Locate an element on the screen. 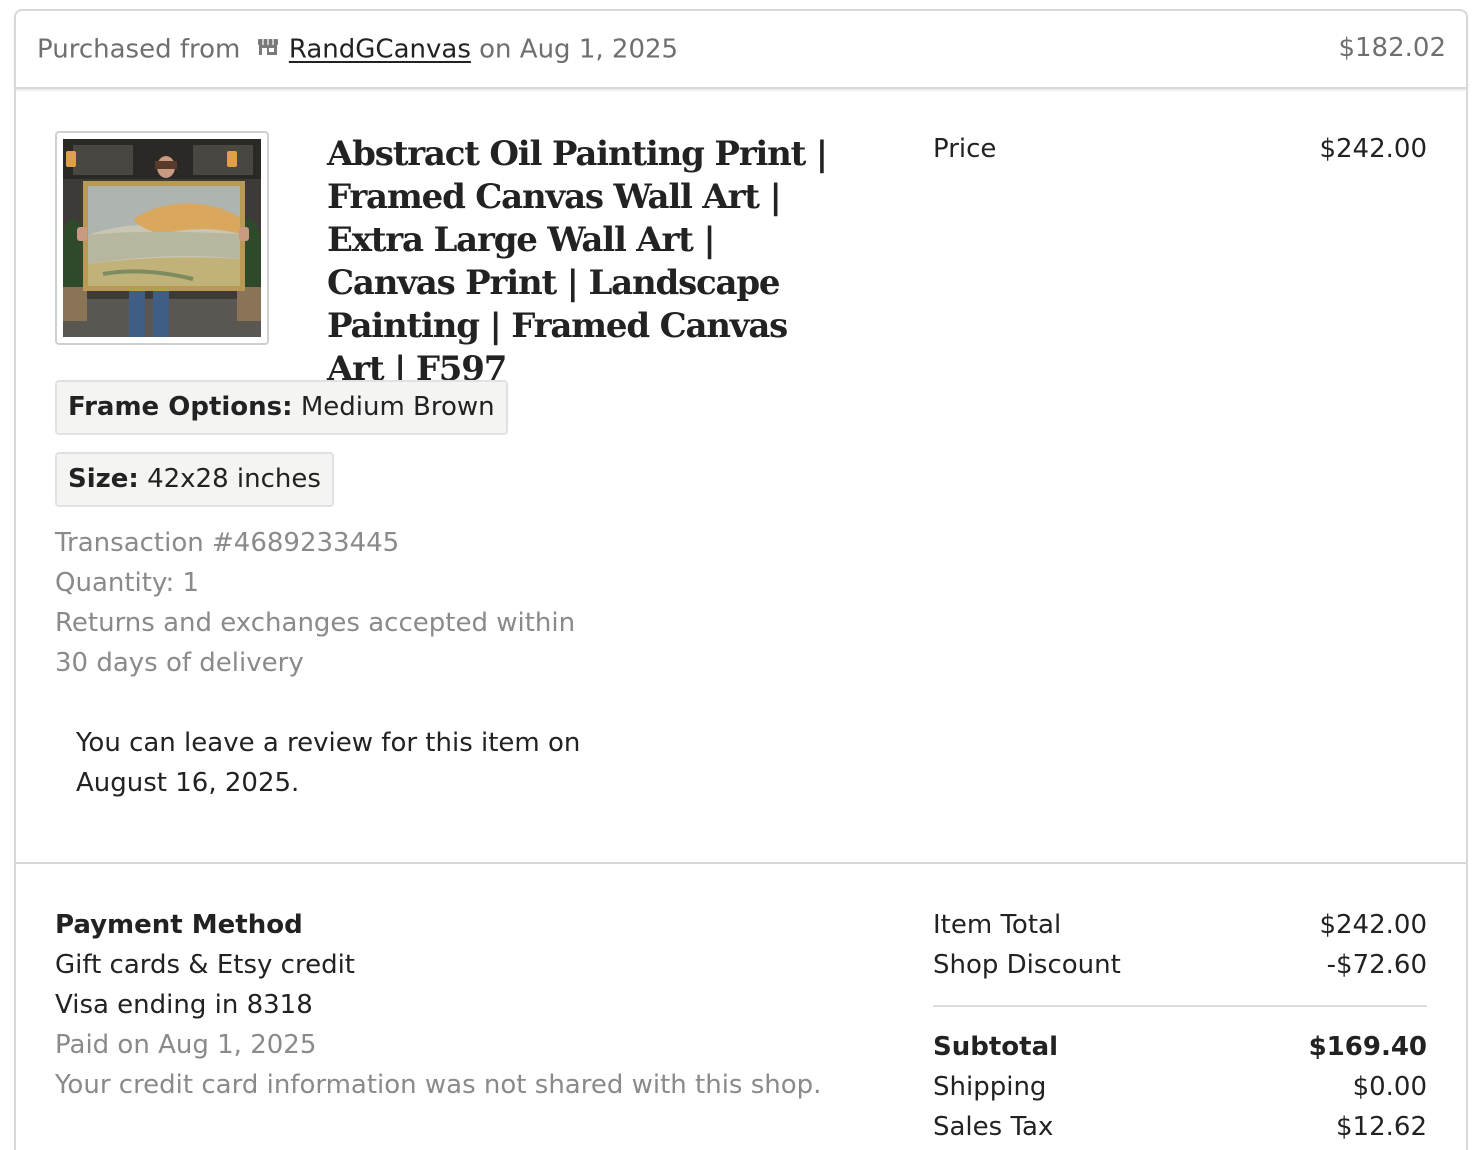 This screenshot has width=1484, height=1150. shop-discount-value: -$72.60 is located at coordinates (1376, 965).